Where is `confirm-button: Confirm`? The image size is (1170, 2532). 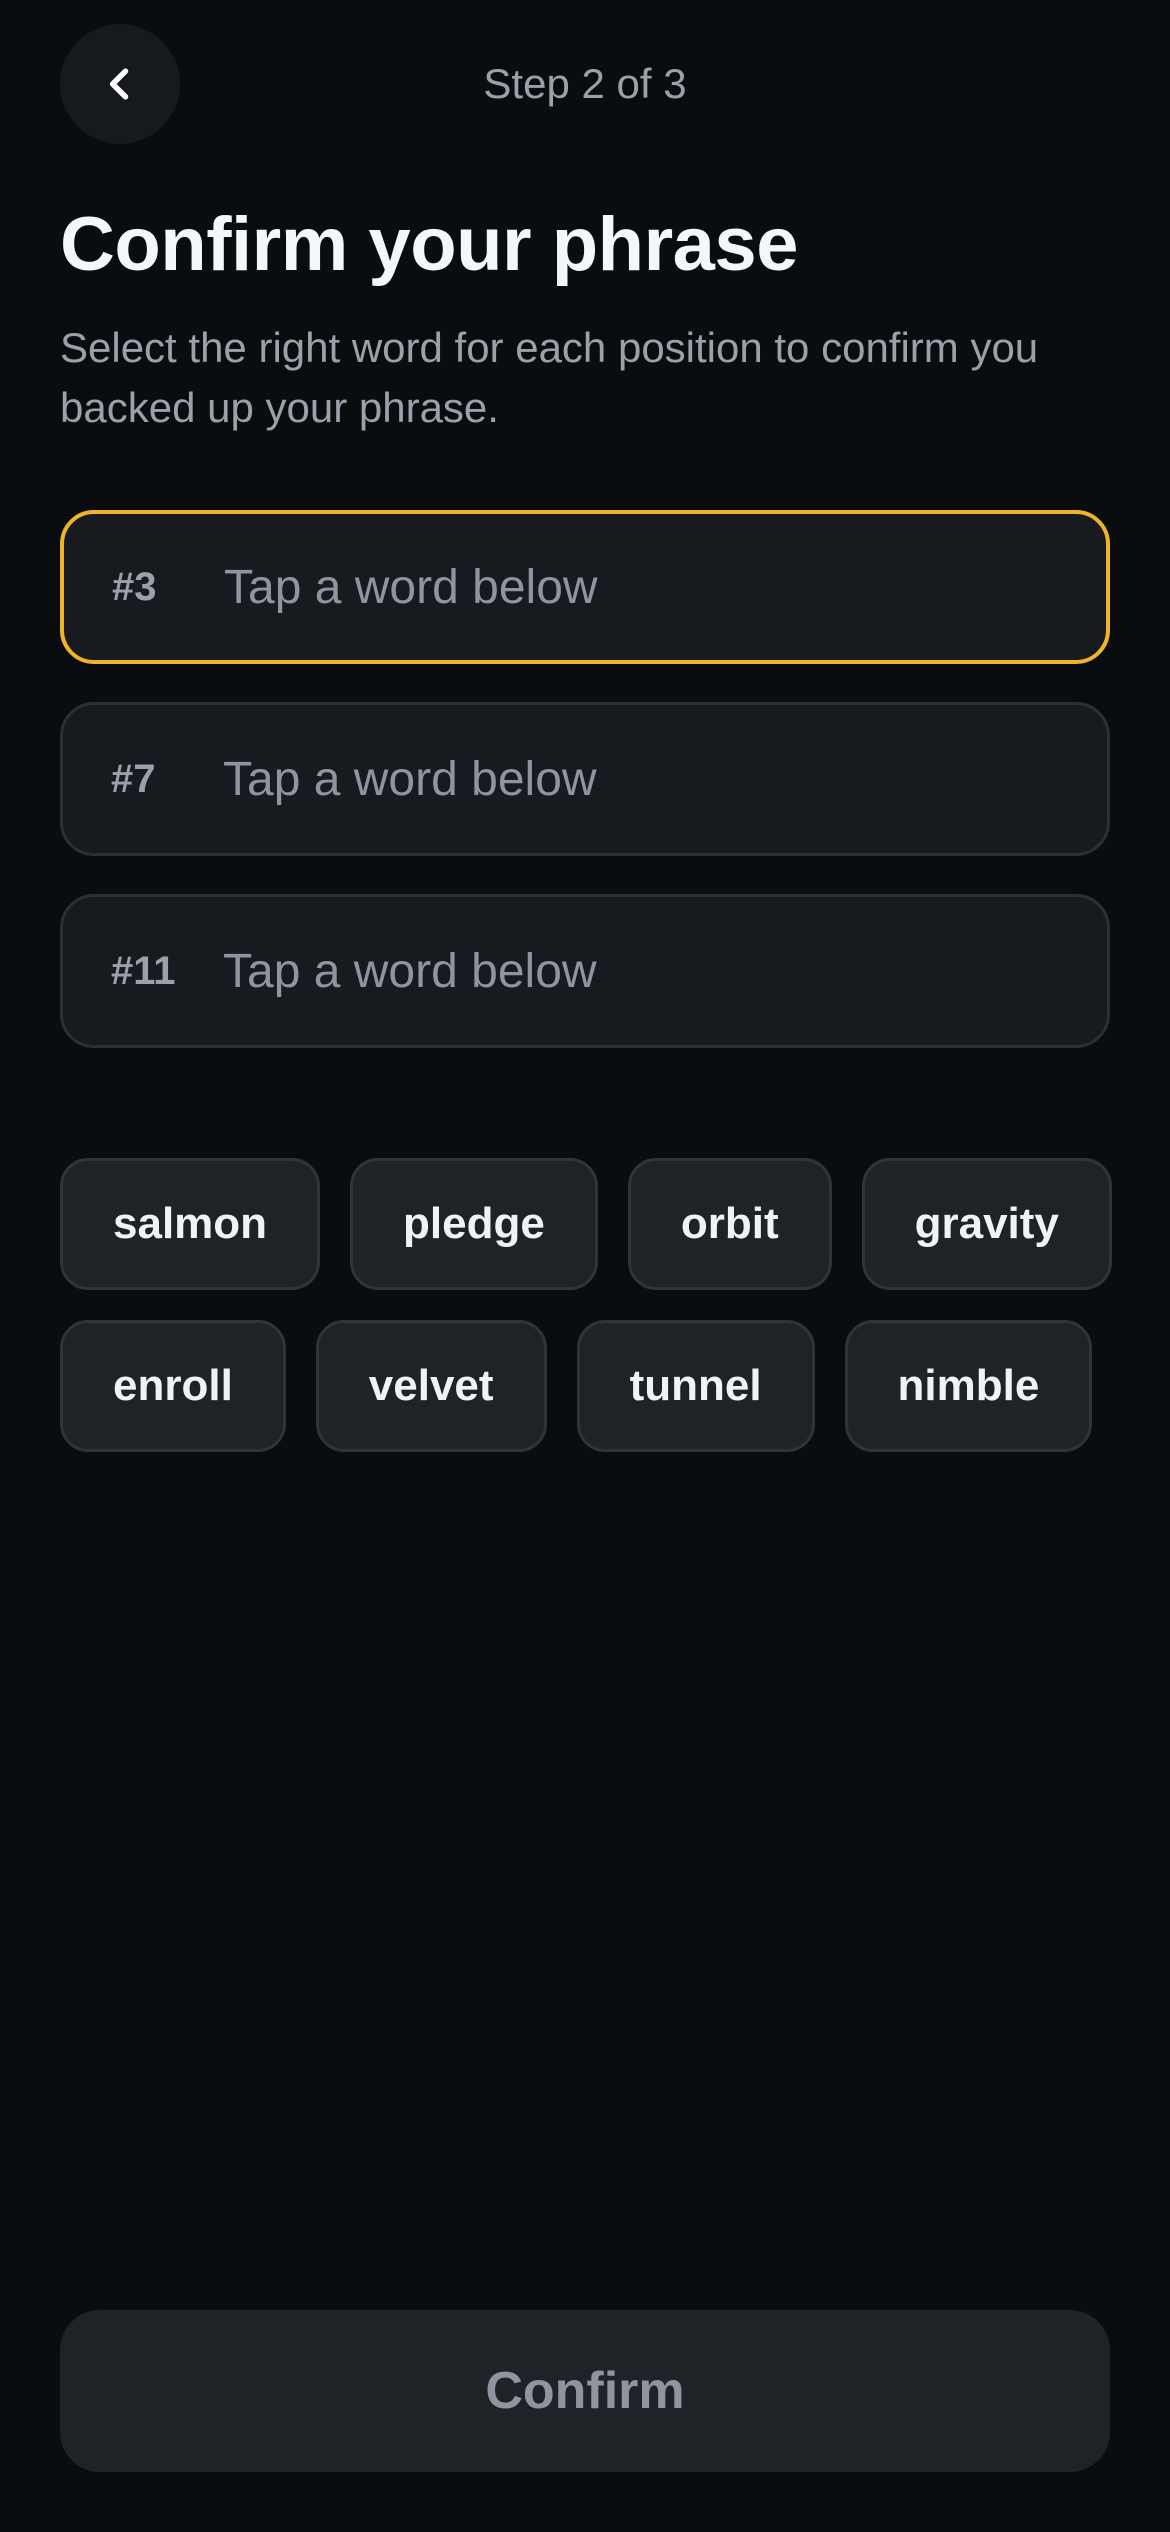 confirm-button: Confirm is located at coordinates (585, 2391).